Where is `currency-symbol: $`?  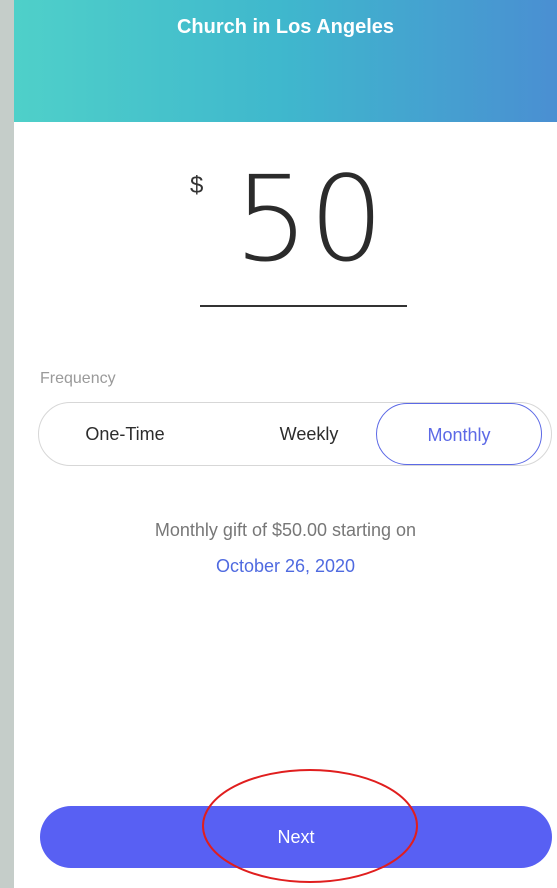 currency-symbol: $ is located at coordinates (197, 185).